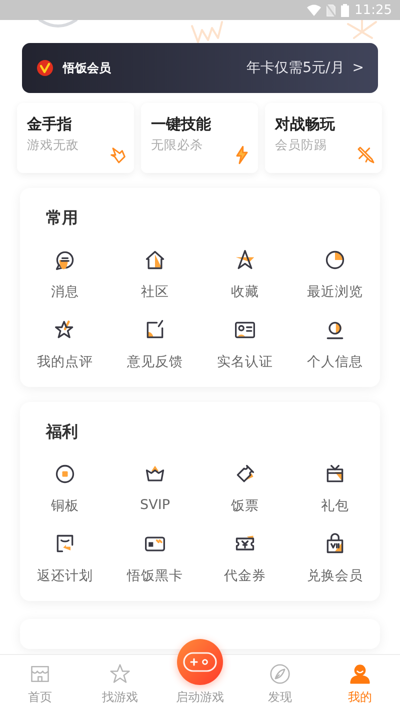  Describe the element at coordinates (61, 218) in the screenshot. I see `section-title: 常用` at that location.